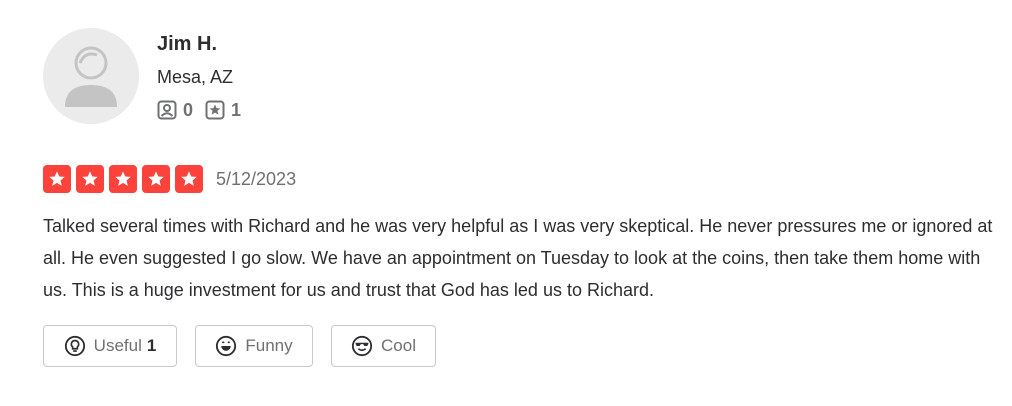  I want to click on useful-count: 1, so click(151, 345).